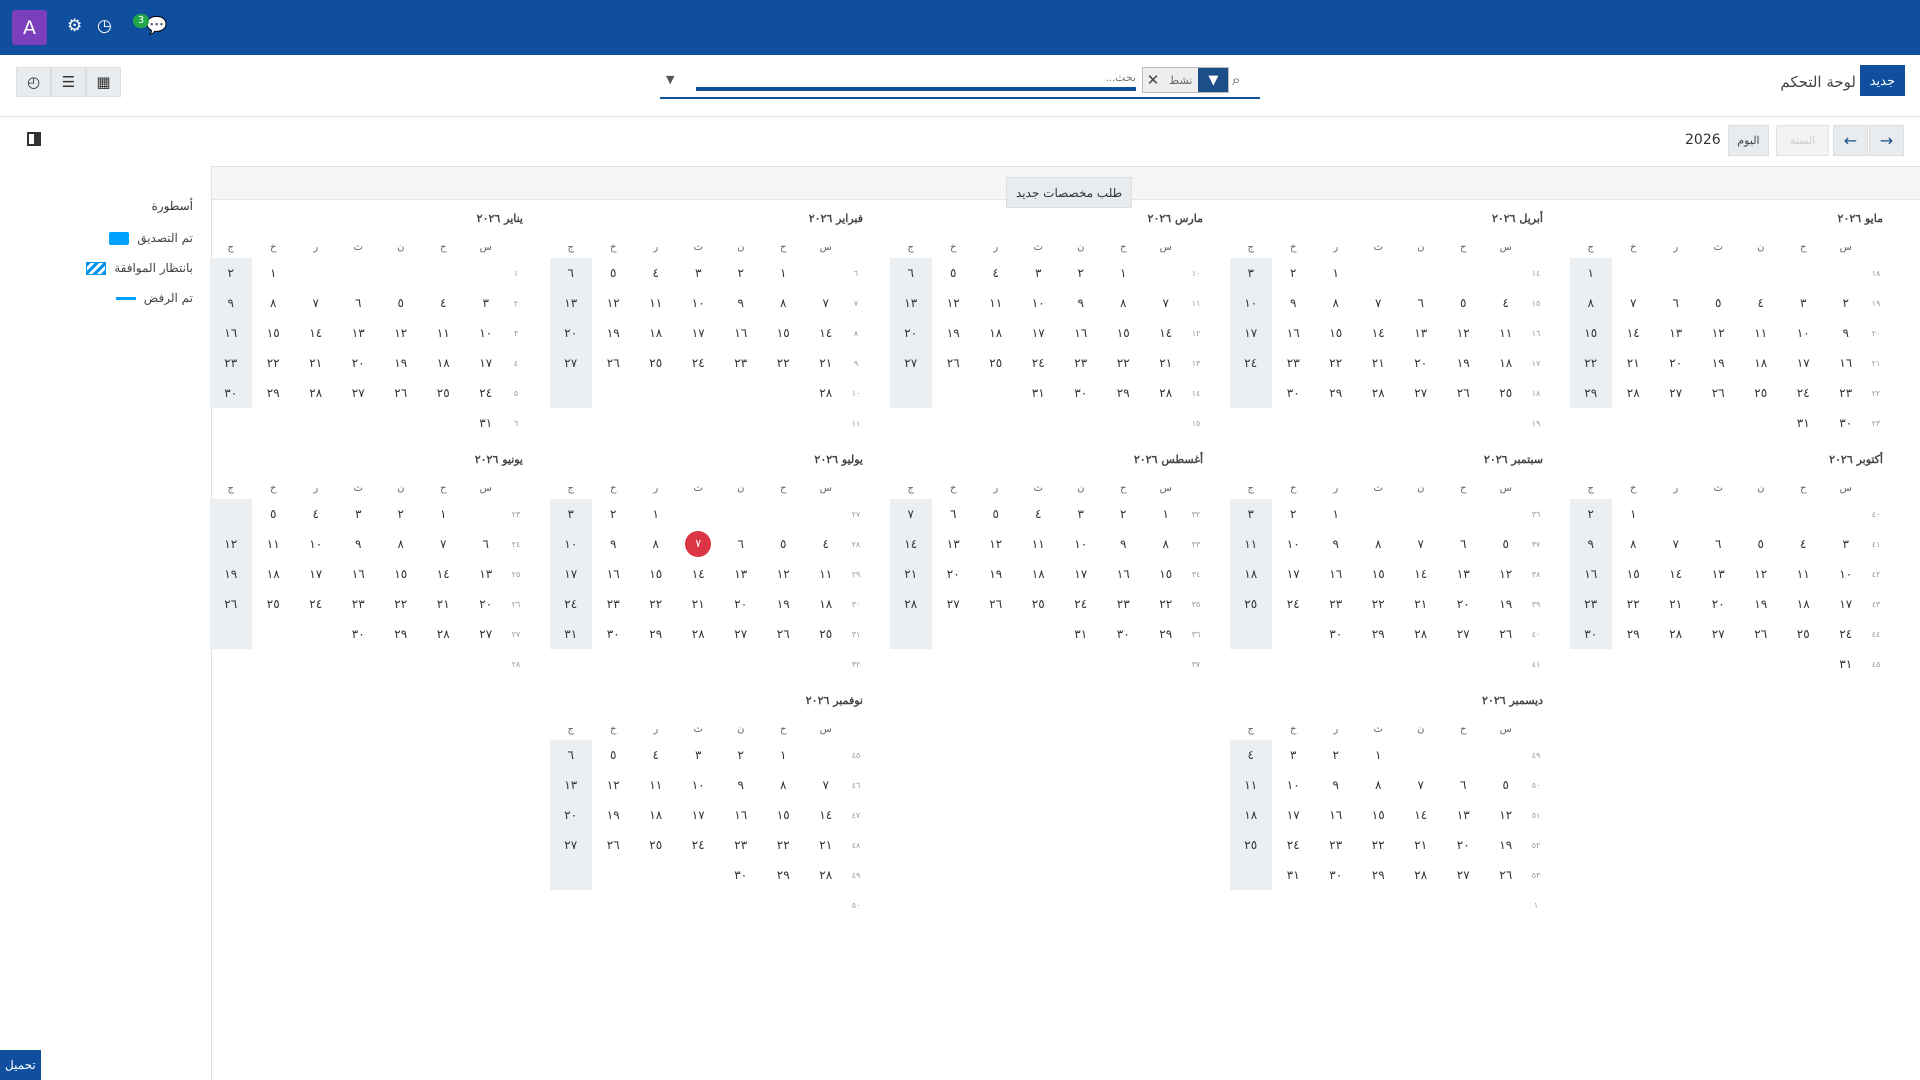  Describe the element at coordinates (1166, 303) in the screenshot. I see `day-cell: ٧` at that location.